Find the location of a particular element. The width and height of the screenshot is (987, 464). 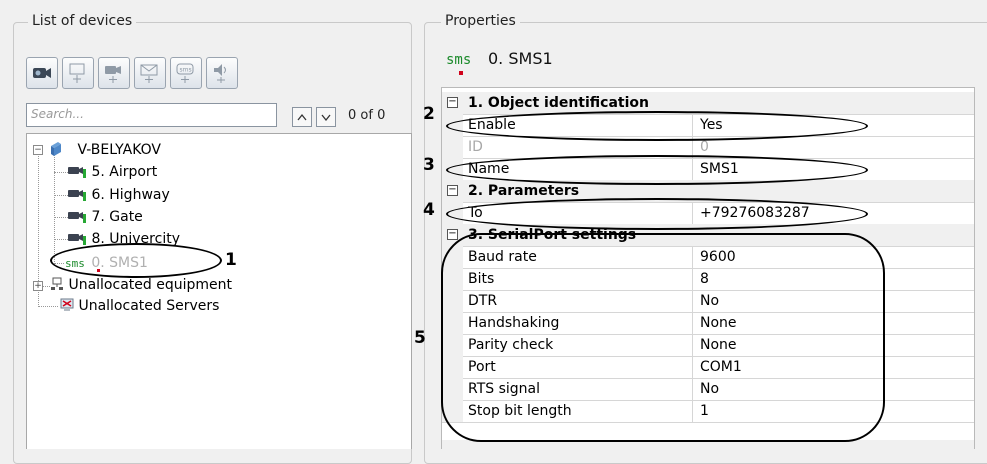

object-name: 0. SMS1 is located at coordinates (520, 58).